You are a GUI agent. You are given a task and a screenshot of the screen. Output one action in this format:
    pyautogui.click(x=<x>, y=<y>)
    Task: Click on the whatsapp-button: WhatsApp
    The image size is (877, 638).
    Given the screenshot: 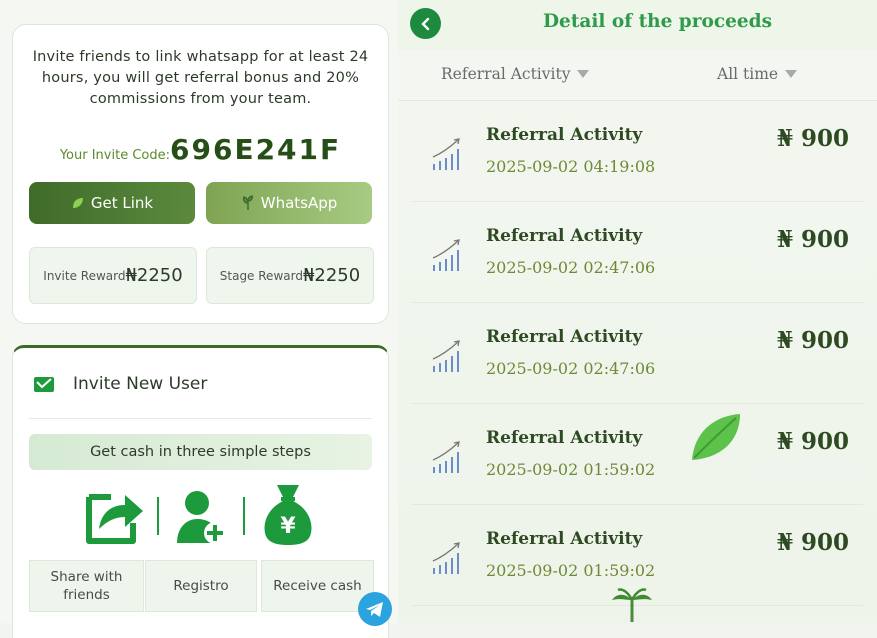 What is the action you would take?
    pyautogui.click(x=289, y=203)
    